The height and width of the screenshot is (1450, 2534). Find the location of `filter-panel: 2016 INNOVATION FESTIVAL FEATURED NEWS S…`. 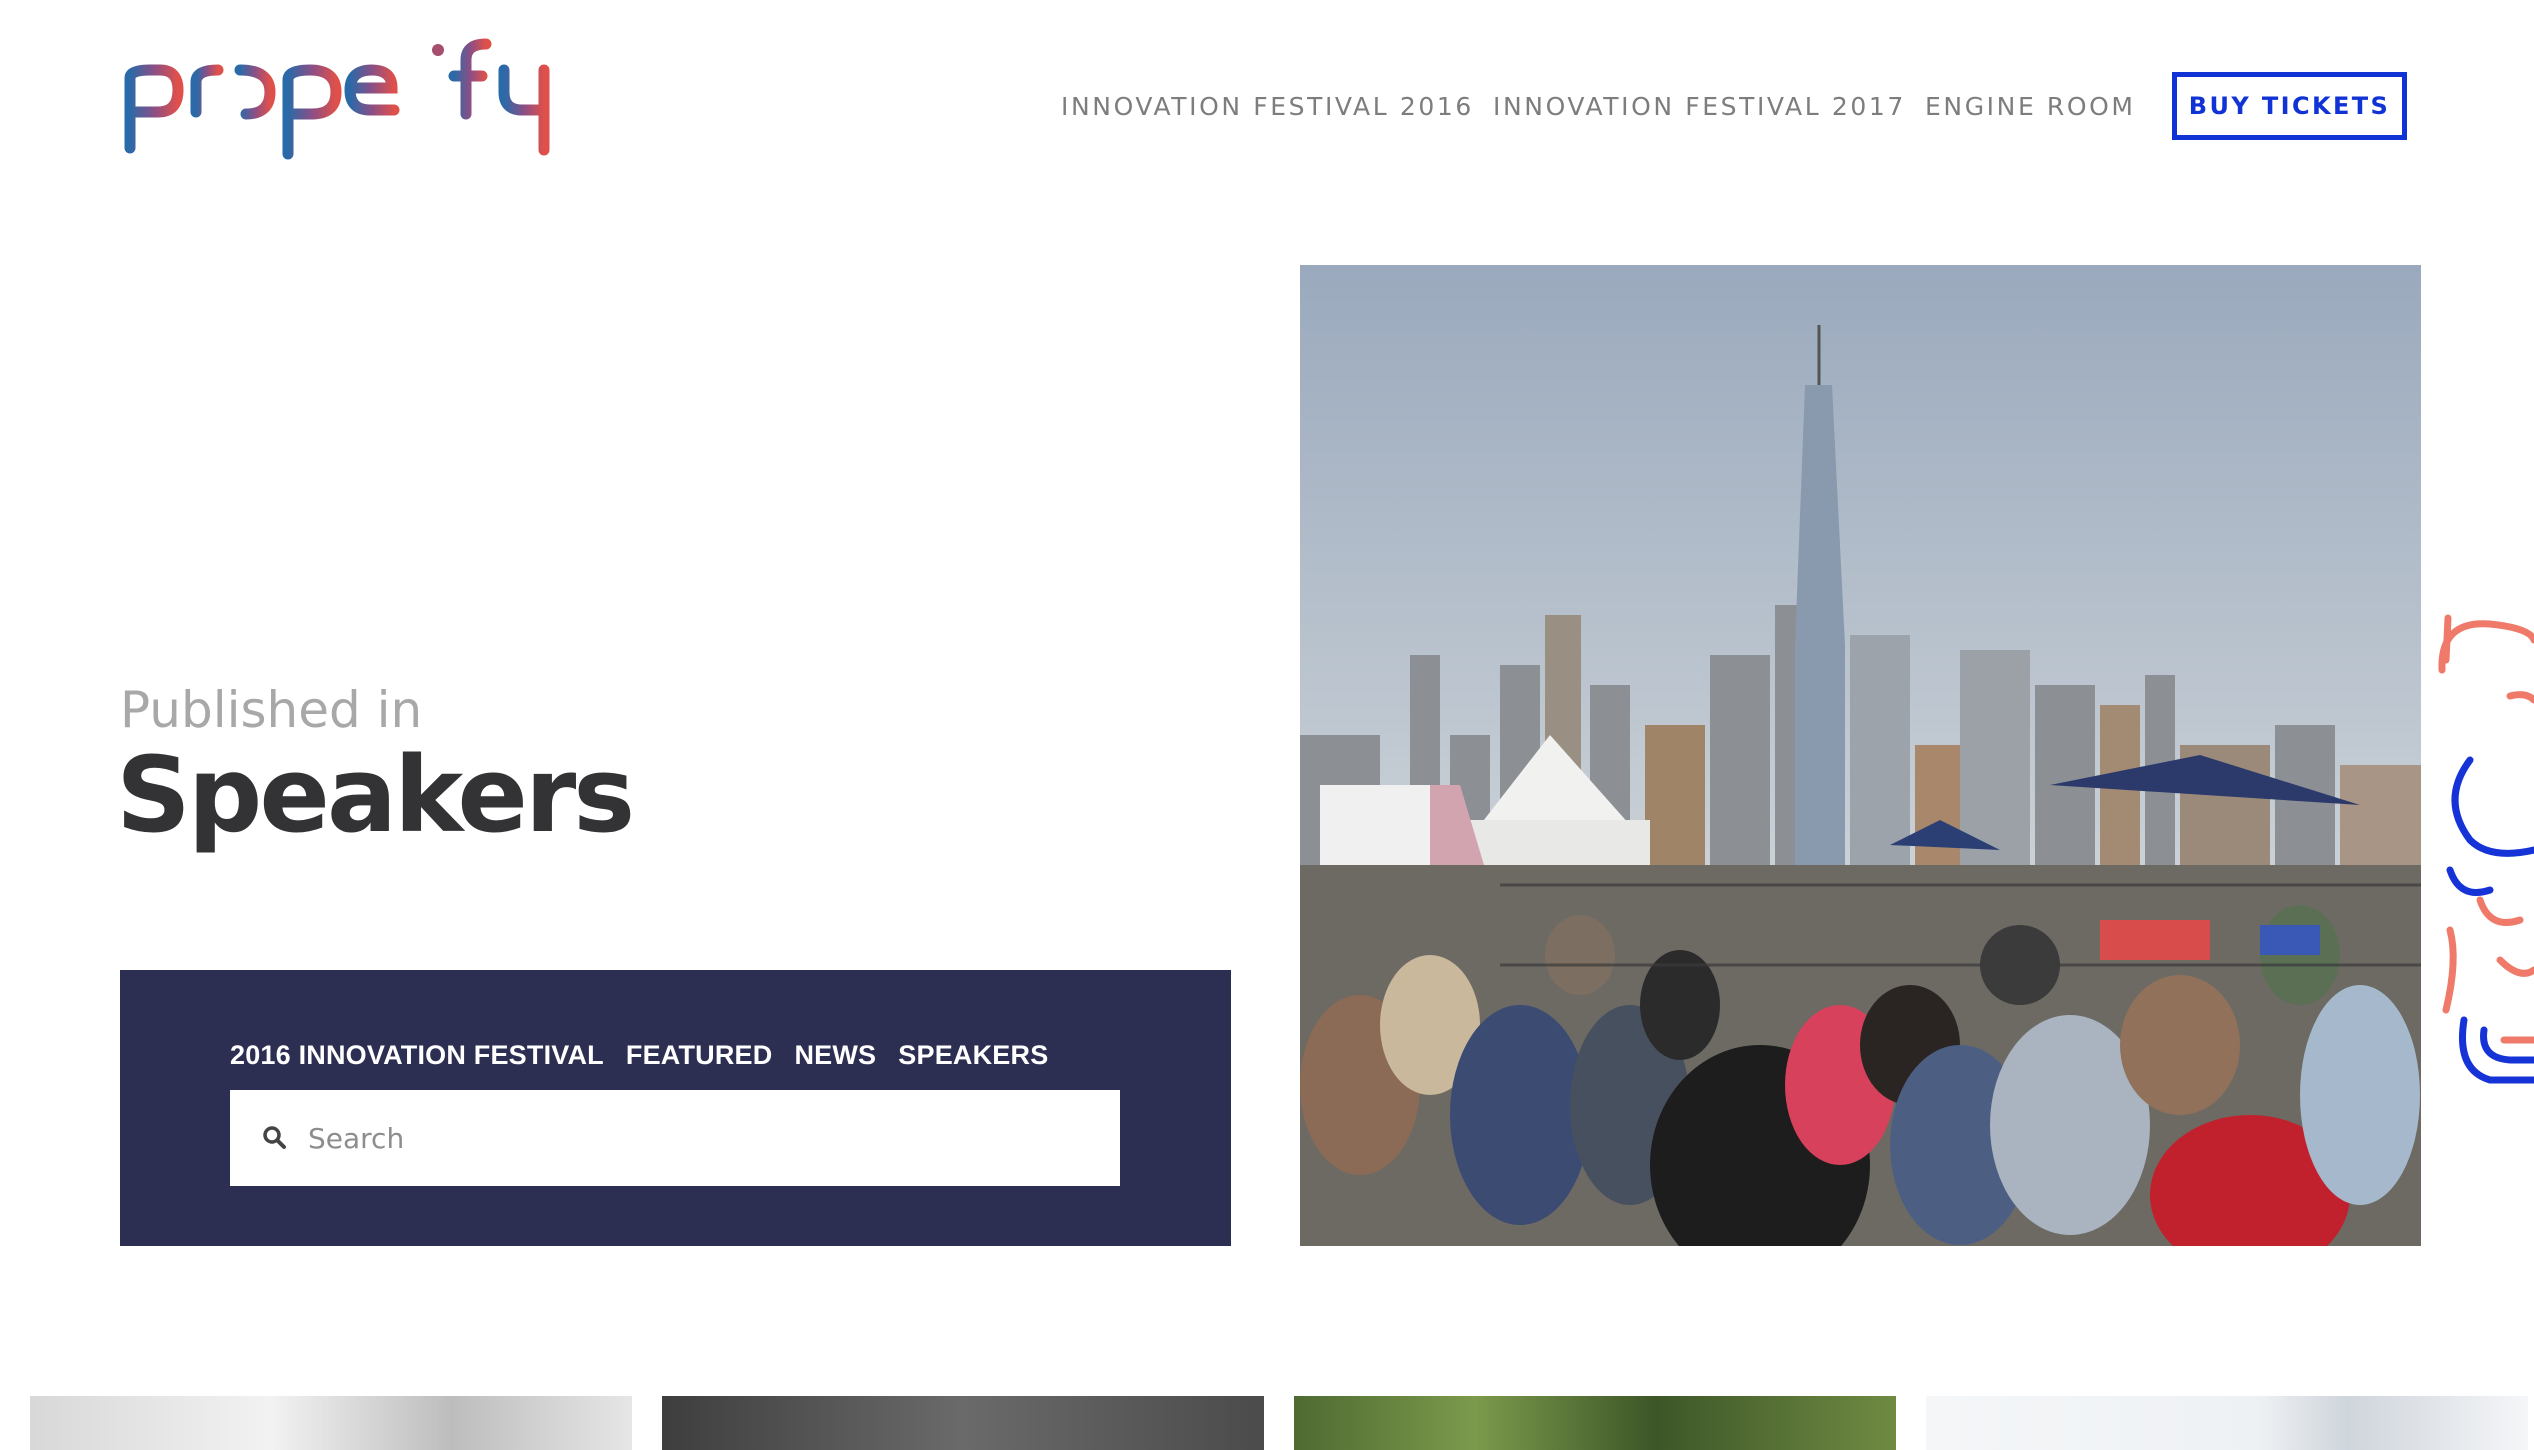

filter-panel: 2016 INNOVATION FESTIVAL FEATURED NEWS S… is located at coordinates (675, 1108).